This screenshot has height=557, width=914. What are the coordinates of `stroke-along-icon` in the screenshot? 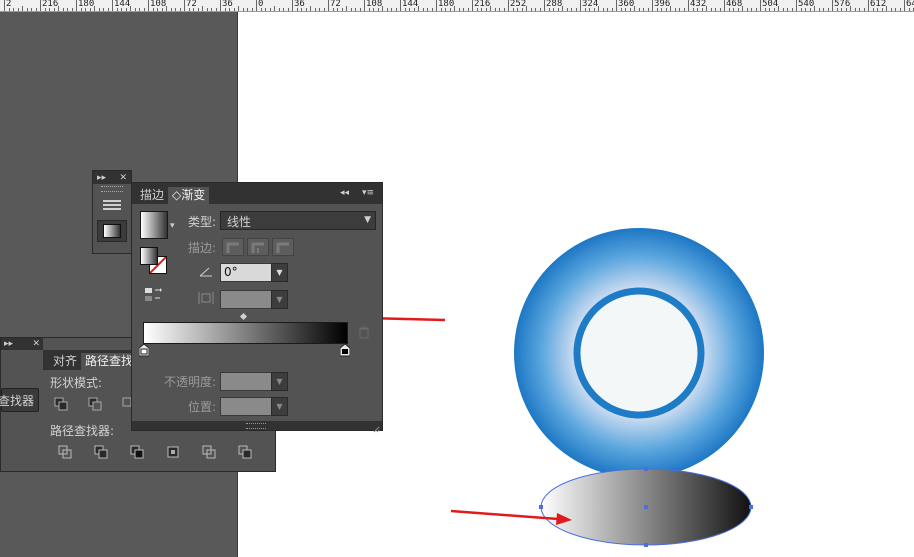 It's located at (258, 247).